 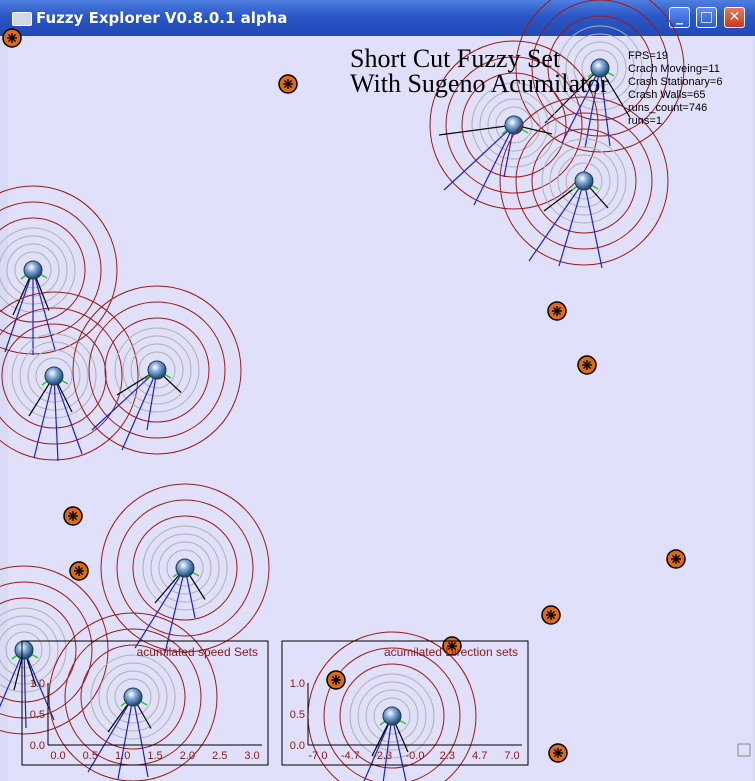 What do you see at coordinates (251, 756) in the screenshot?
I see `x-tick-label: 3.0` at bounding box center [251, 756].